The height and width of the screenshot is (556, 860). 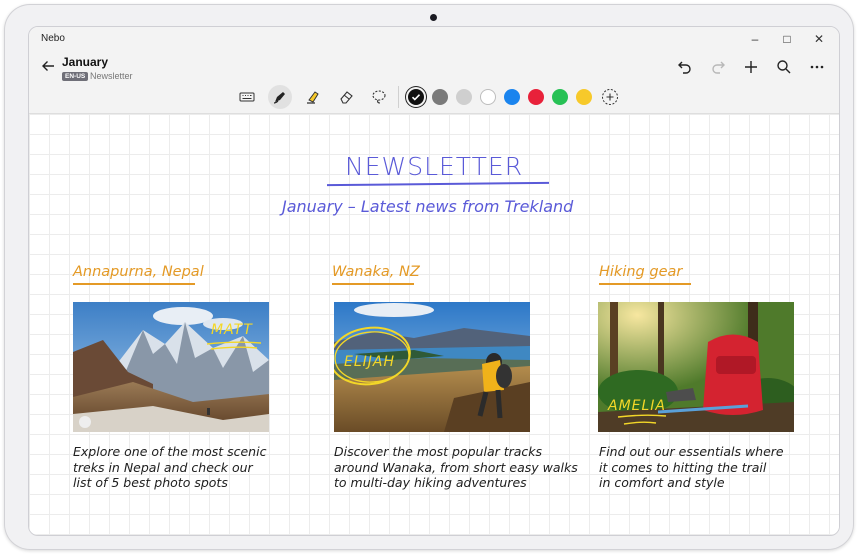 What do you see at coordinates (369, 362) in the screenshot?
I see `photo-tag-elijah: ELIJAH` at bounding box center [369, 362].